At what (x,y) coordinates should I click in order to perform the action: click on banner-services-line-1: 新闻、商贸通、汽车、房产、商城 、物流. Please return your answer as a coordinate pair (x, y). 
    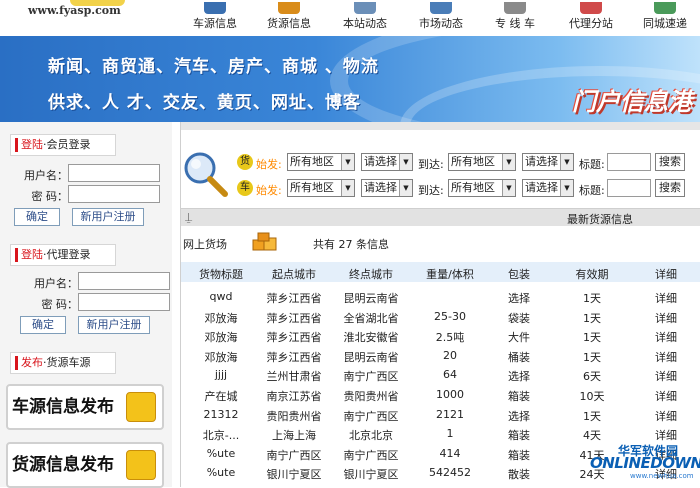
    Looking at the image, I should click on (213, 67).